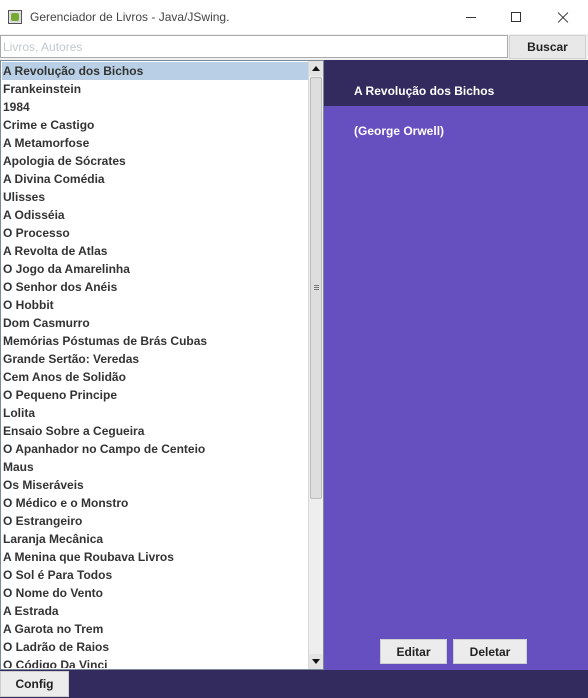 The image size is (588, 698). I want to click on list-item: O Ladrão de Raios, so click(155, 647).